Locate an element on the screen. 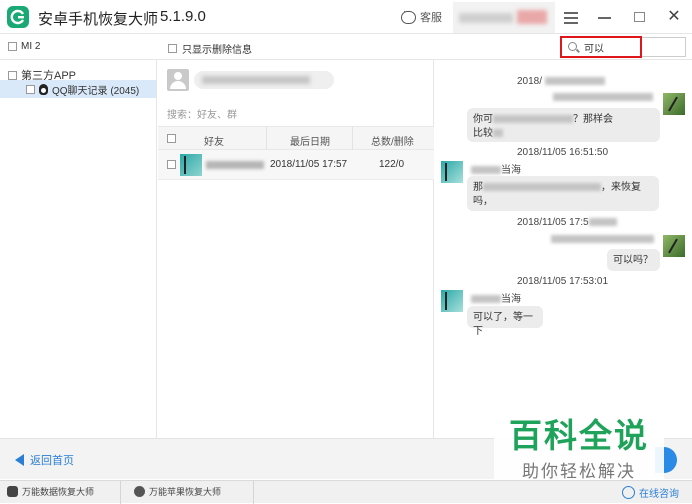  account-badge-redacted is located at coordinates (532, 17).